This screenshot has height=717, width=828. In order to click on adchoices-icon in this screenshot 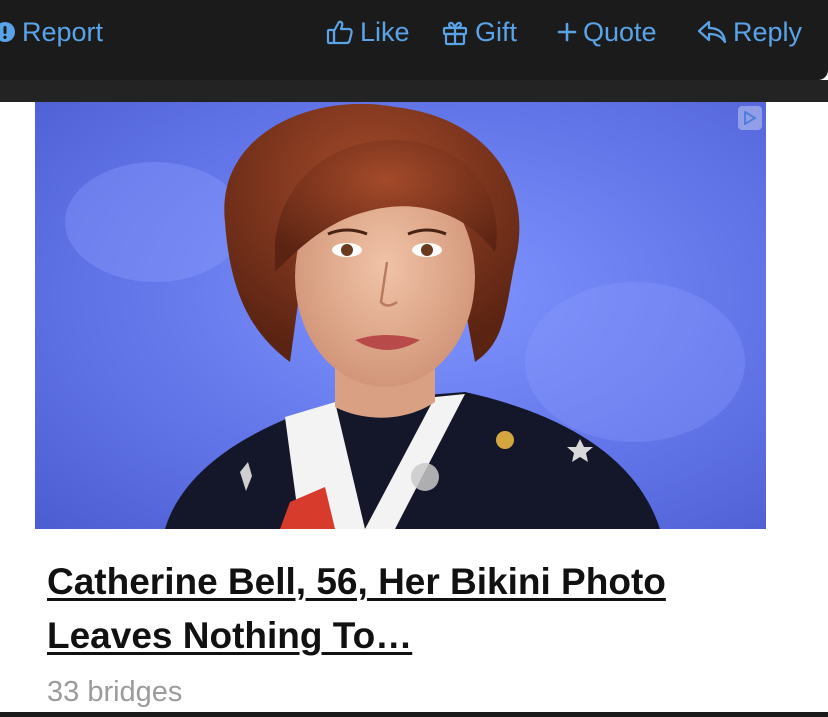, I will do `click(750, 118)`.